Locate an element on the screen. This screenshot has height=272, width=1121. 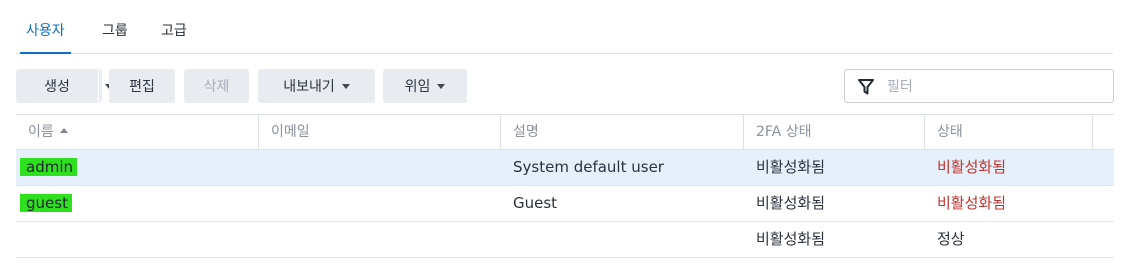
table-header: 이름 이메일 설명 2FA 상태 상태 is located at coordinates (565, 132).